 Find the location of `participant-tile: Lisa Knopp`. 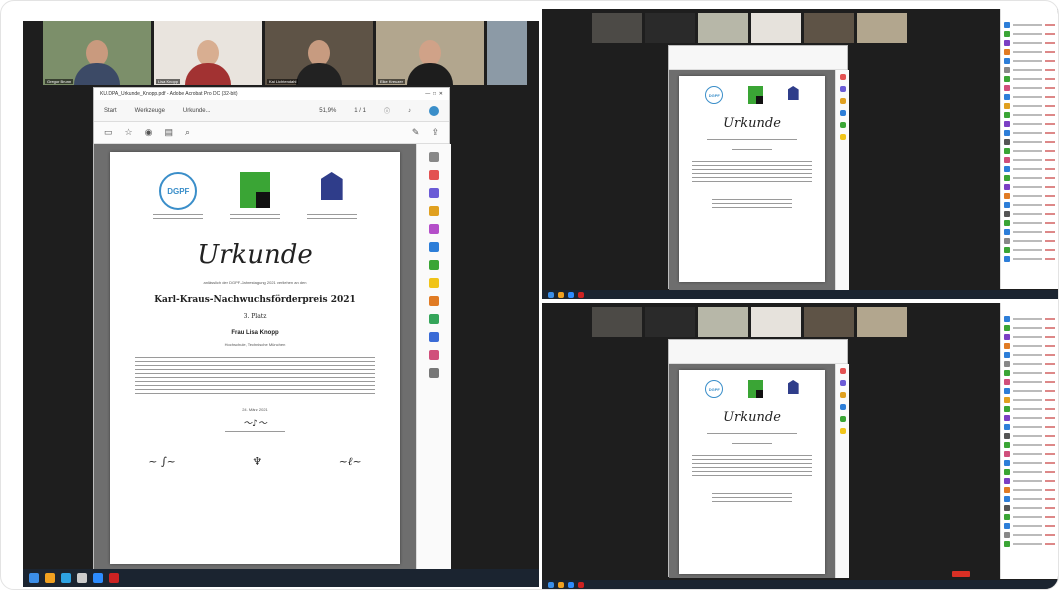

participant-tile: Lisa Knopp is located at coordinates (208, 53).